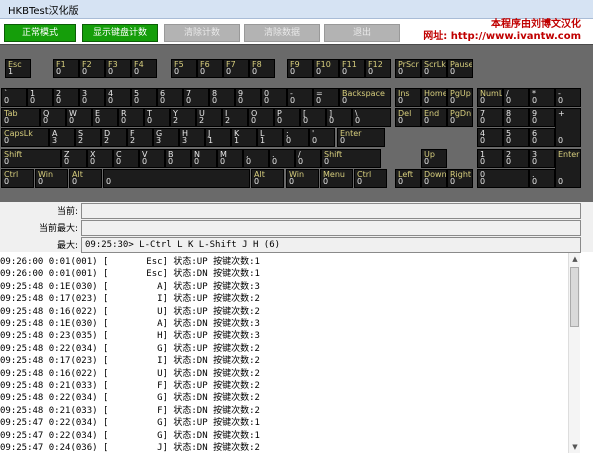 Image resolution: width=593 pixels, height=467 pixels. What do you see at coordinates (362, 33) in the screenshot?
I see `exit-button: 退出` at bounding box center [362, 33].